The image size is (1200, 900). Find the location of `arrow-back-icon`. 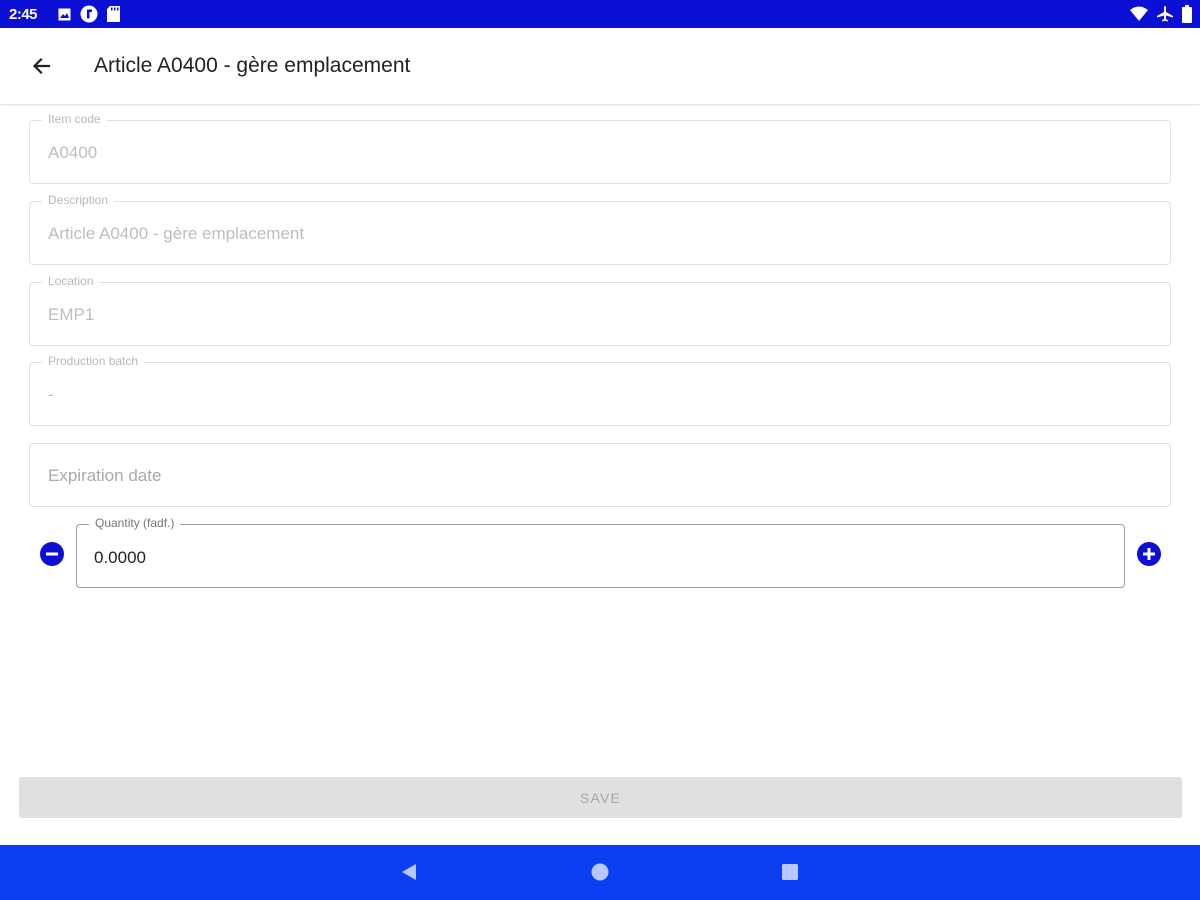

arrow-back-icon is located at coordinates (42, 71).